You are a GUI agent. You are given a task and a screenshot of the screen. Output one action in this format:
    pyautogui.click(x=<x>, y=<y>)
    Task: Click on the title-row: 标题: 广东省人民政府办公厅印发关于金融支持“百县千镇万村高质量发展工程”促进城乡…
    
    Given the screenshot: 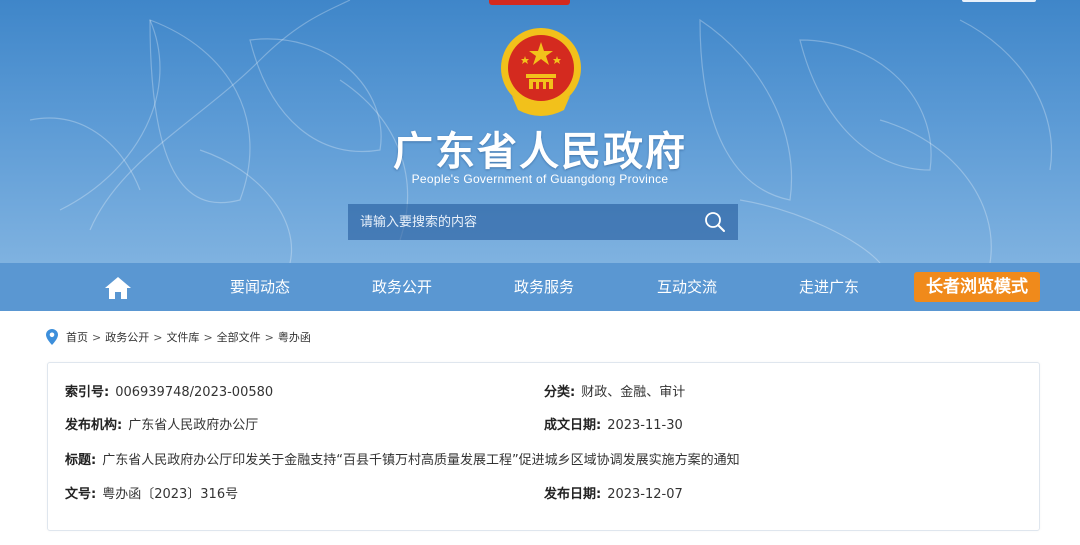 What is the action you would take?
    pyautogui.click(x=402, y=458)
    